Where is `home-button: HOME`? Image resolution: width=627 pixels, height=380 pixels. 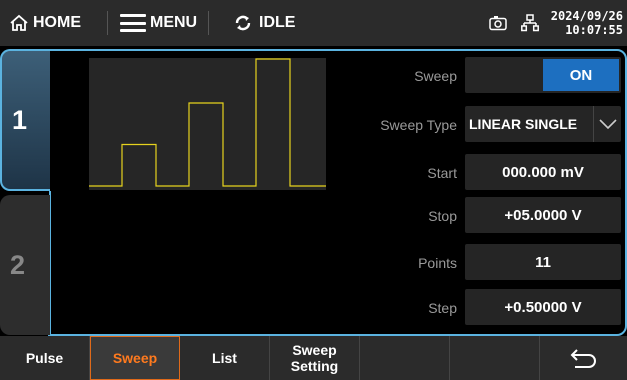 home-button: HOME is located at coordinates (53, 23).